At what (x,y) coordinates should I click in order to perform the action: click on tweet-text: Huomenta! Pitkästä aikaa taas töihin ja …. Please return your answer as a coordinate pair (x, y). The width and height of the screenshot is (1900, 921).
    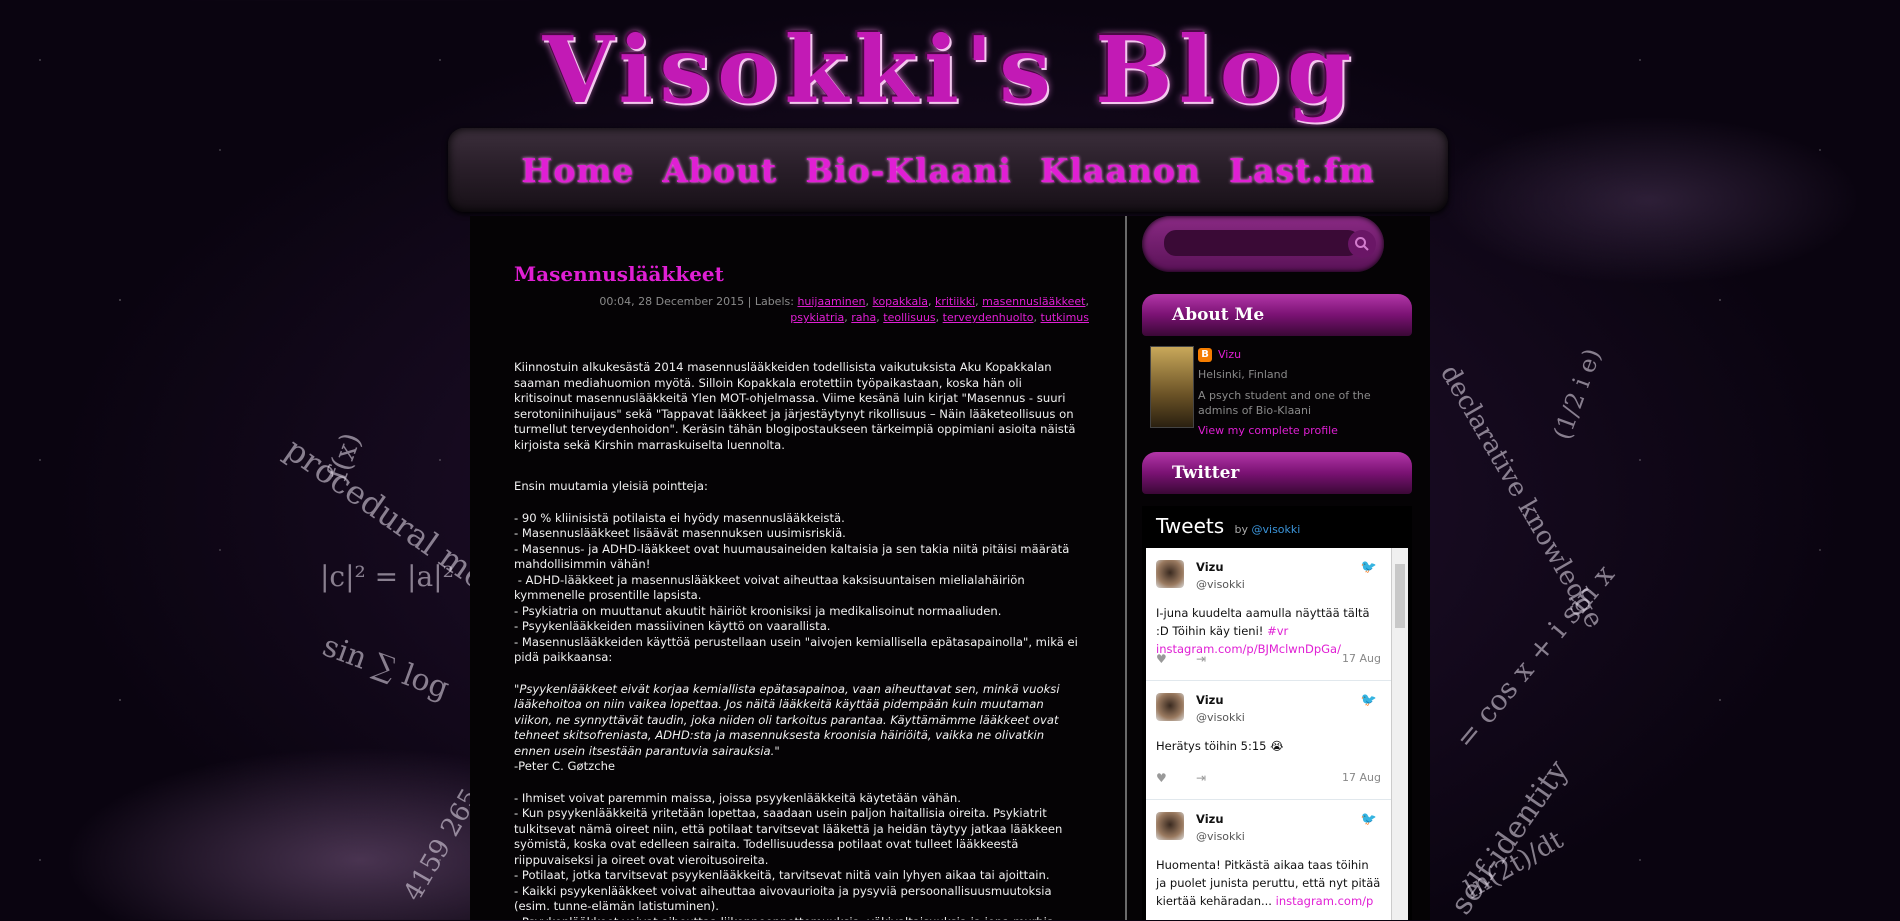
    Looking at the image, I should click on (1268, 883).